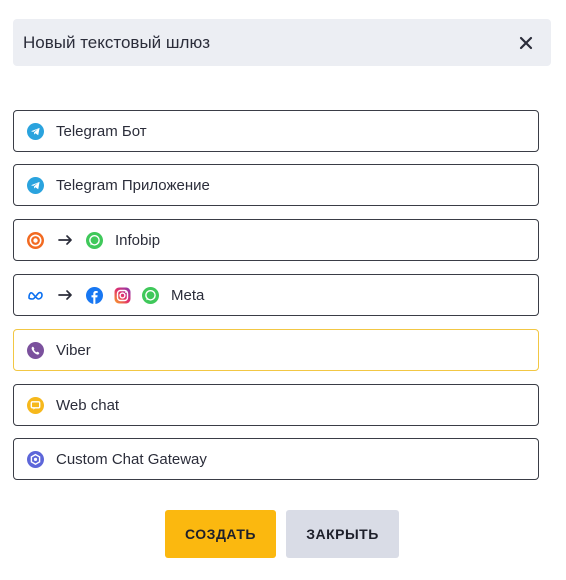 The image size is (566, 580). Describe the element at coordinates (35, 405) in the screenshot. I see `web-chat-icon` at that location.